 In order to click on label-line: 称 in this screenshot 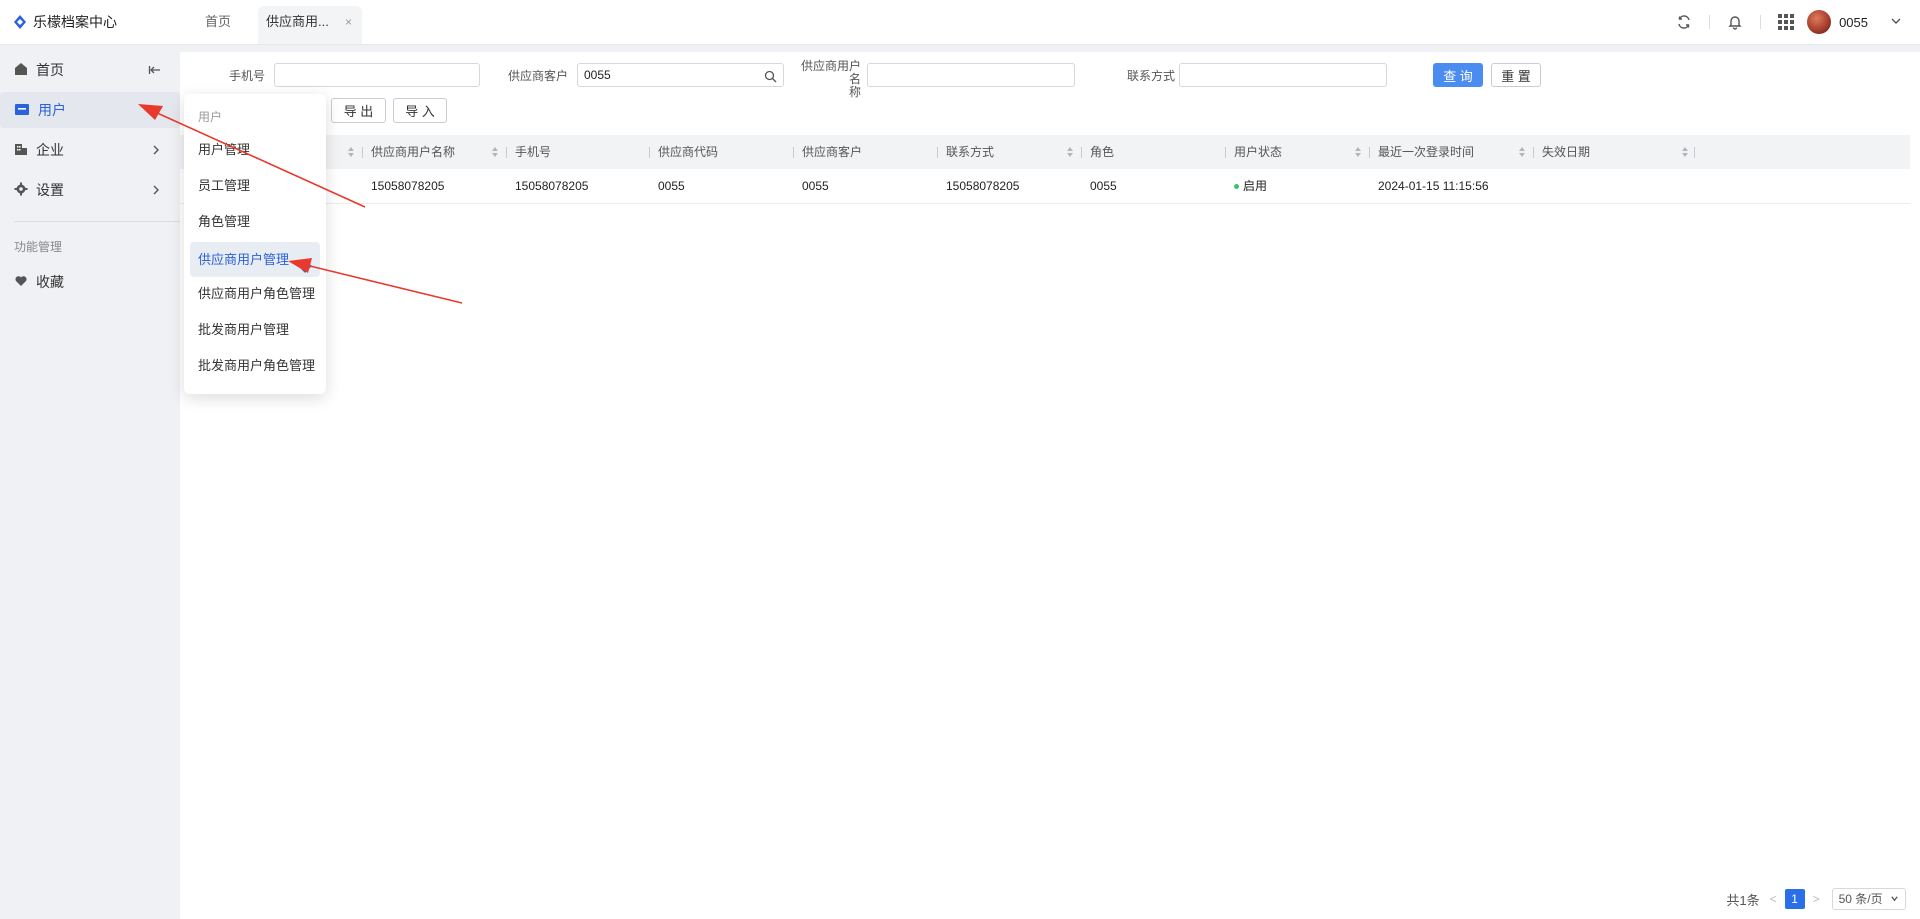, I will do `click(854, 92)`.